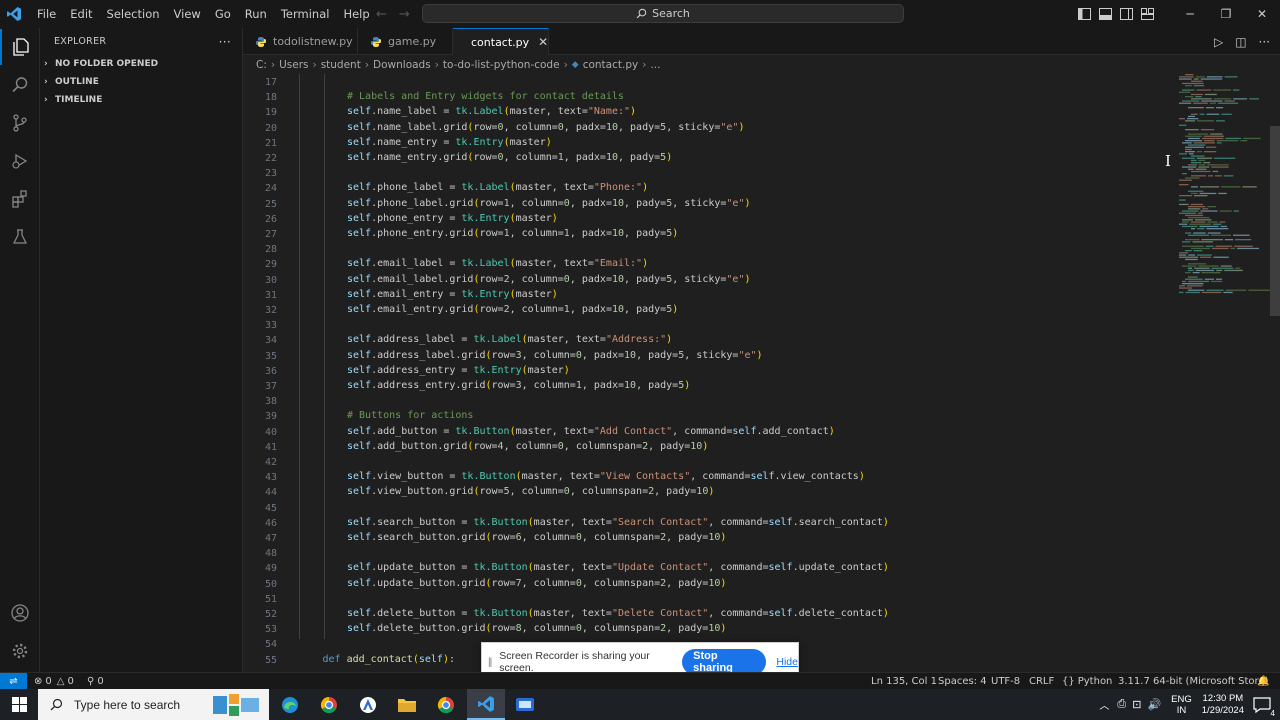 This screenshot has width=1280, height=720. What do you see at coordinates (1263, 681) in the screenshot?
I see `notifications-bell-icon: 🔔` at bounding box center [1263, 681].